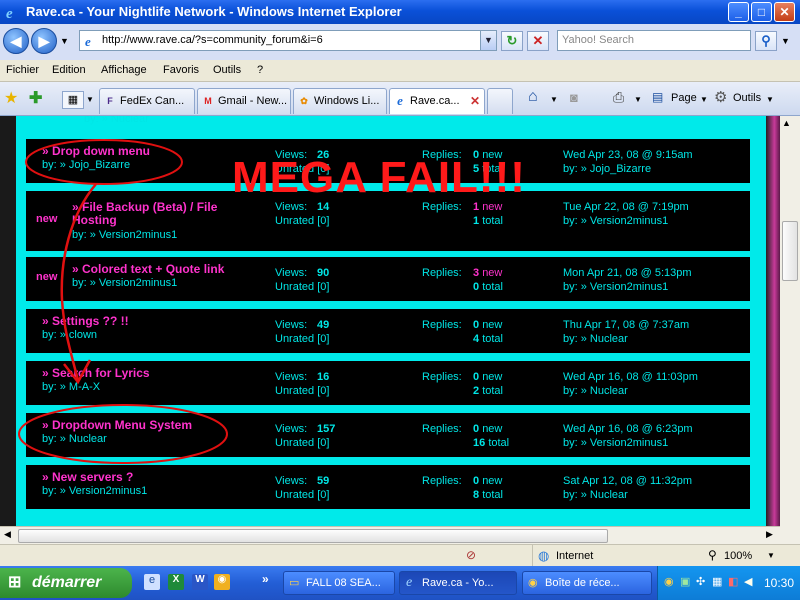  I want to click on zoom-level: 100%, so click(738, 556).